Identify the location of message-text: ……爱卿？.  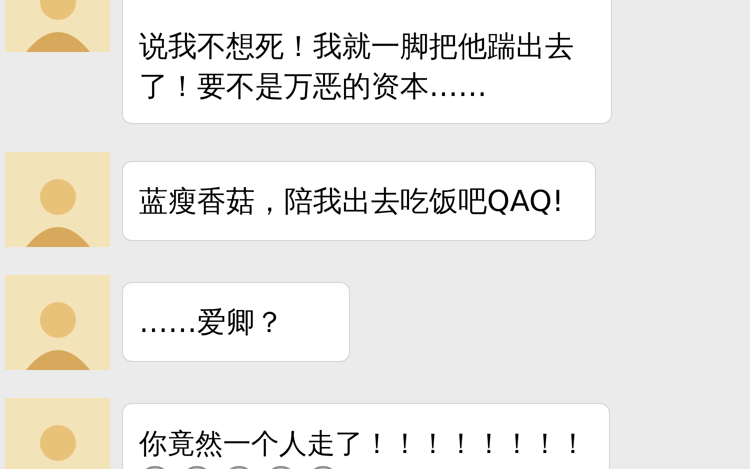
(212, 322).